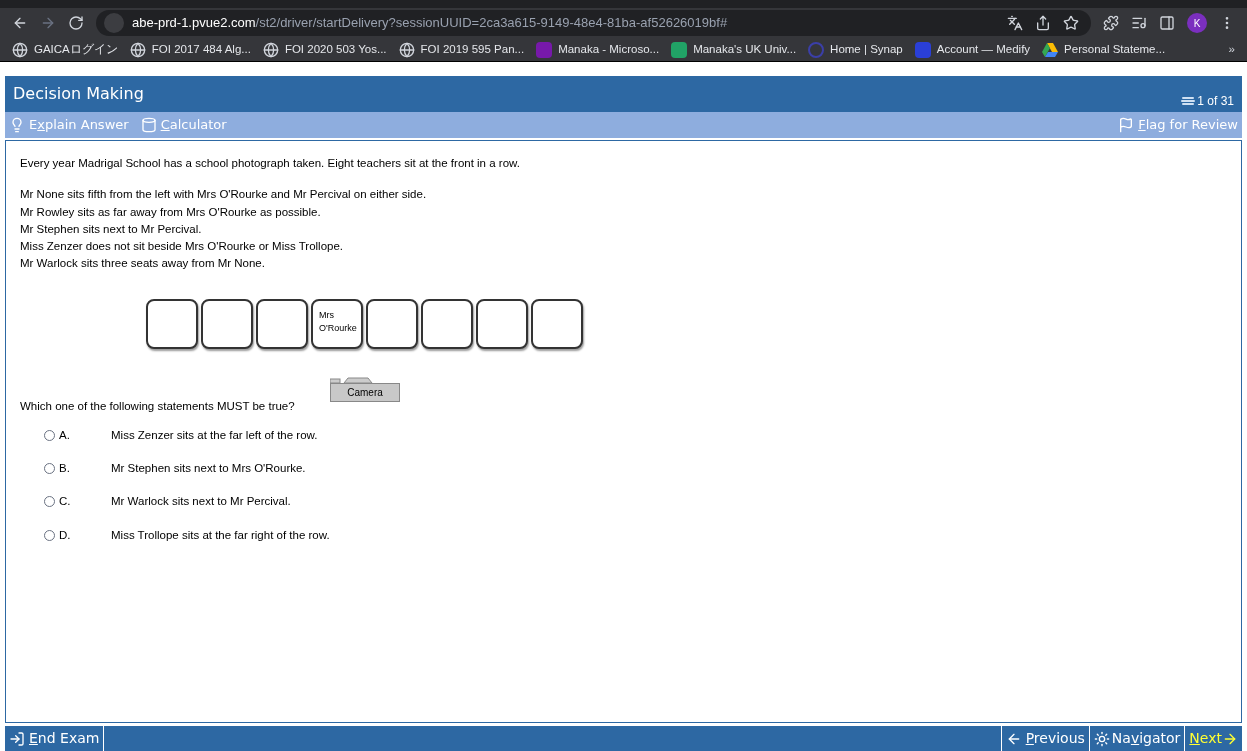 This screenshot has width=1247, height=751. What do you see at coordinates (48, 23) in the screenshot?
I see `forward-button` at bounding box center [48, 23].